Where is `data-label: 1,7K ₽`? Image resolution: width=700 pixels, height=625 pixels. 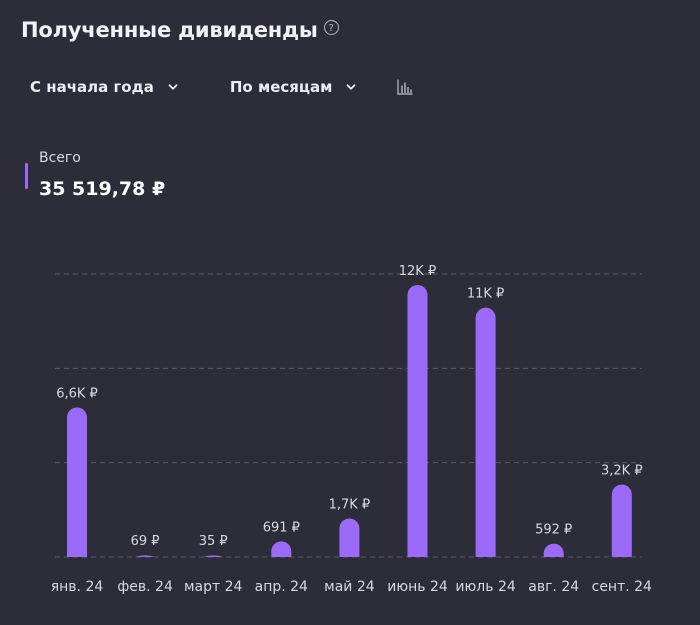
data-label: 1,7K ₽ is located at coordinates (350, 504).